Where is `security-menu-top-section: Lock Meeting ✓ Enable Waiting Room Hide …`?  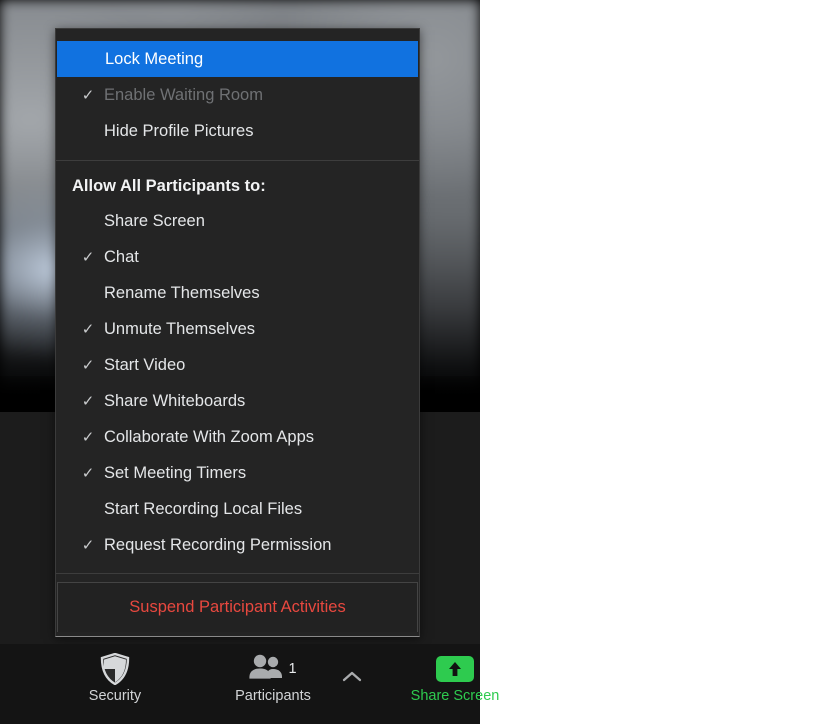 security-menu-top-section: Lock Meeting ✓ Enable Waiting Room Hide … is located at coordinates (237, 94).